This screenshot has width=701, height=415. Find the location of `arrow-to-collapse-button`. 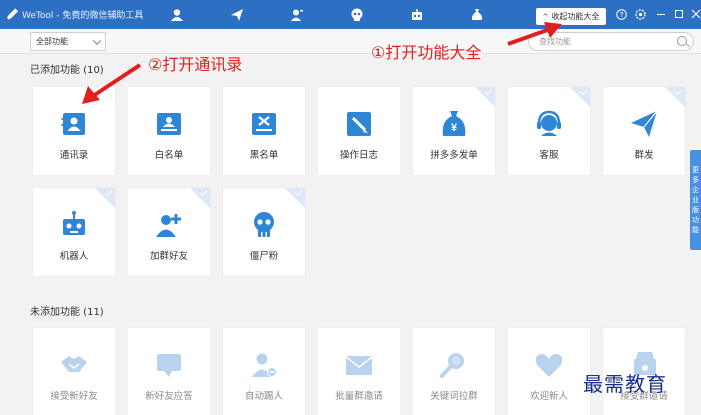

arrow-to-collapse-button is located at coordinates (534, 34).